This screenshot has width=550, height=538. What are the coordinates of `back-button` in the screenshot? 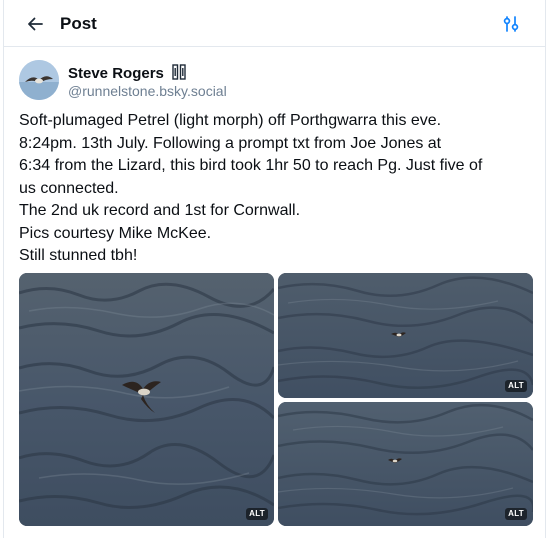 It's located at (35, 24).